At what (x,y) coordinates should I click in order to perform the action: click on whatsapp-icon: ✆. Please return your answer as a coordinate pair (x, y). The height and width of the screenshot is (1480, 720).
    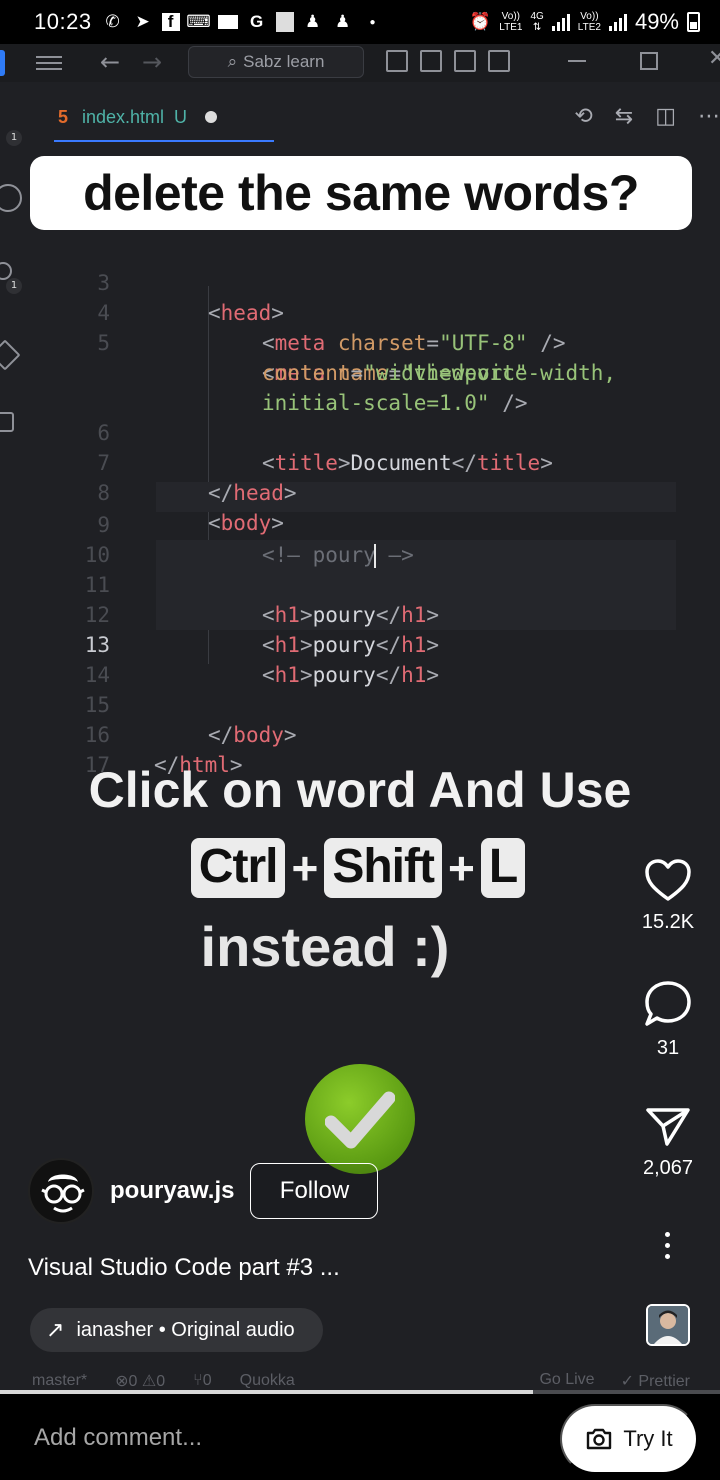
    Looking at the image, I should click on (112, 21).